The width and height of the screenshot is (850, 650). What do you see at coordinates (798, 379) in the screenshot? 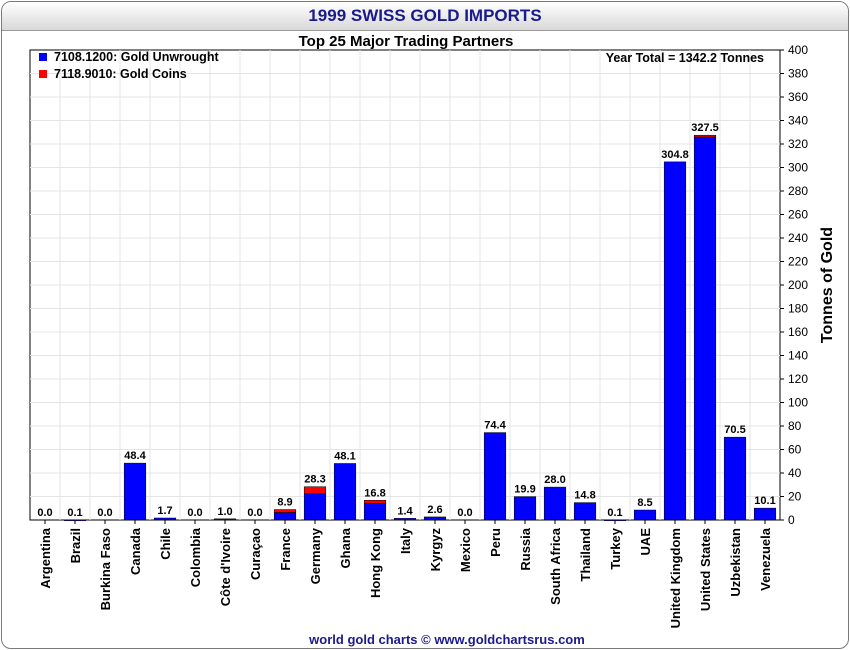
I see `y-tick-label: 120` at bounding box center [798, 379].